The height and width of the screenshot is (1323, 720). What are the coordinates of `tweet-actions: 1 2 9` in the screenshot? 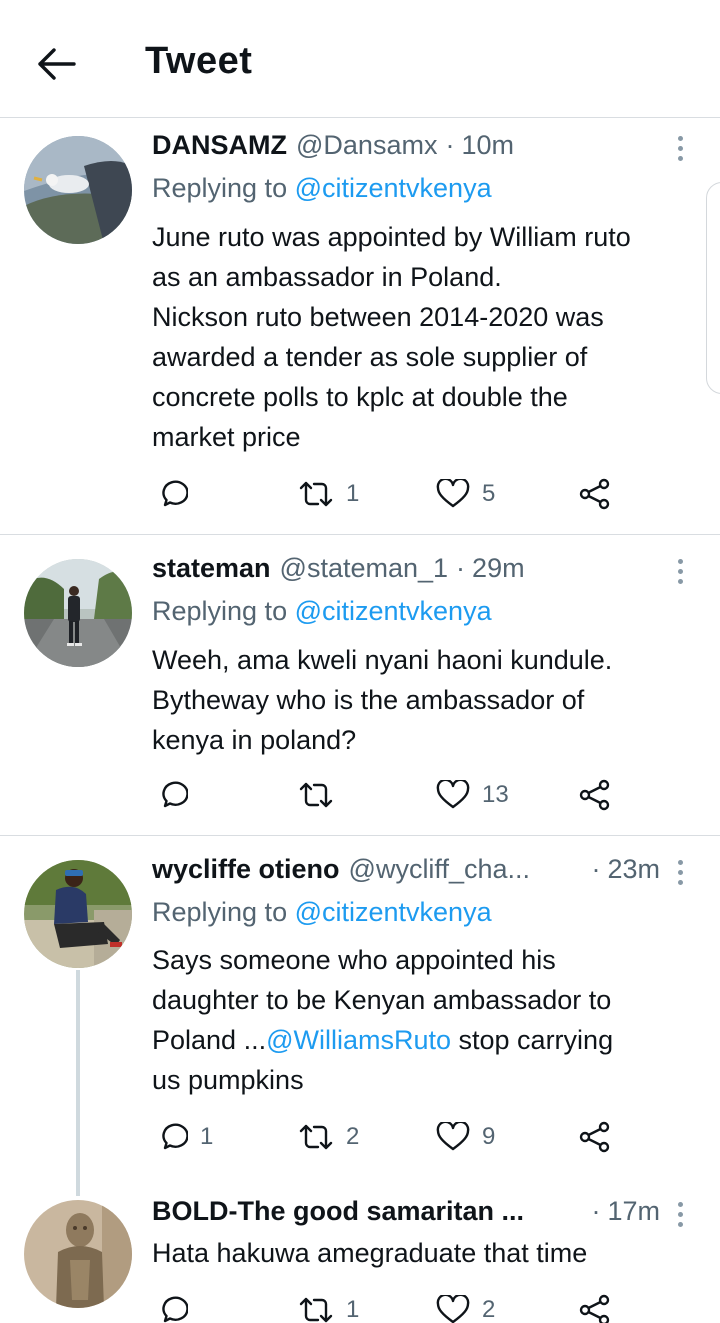 It's located at (412, 1137).